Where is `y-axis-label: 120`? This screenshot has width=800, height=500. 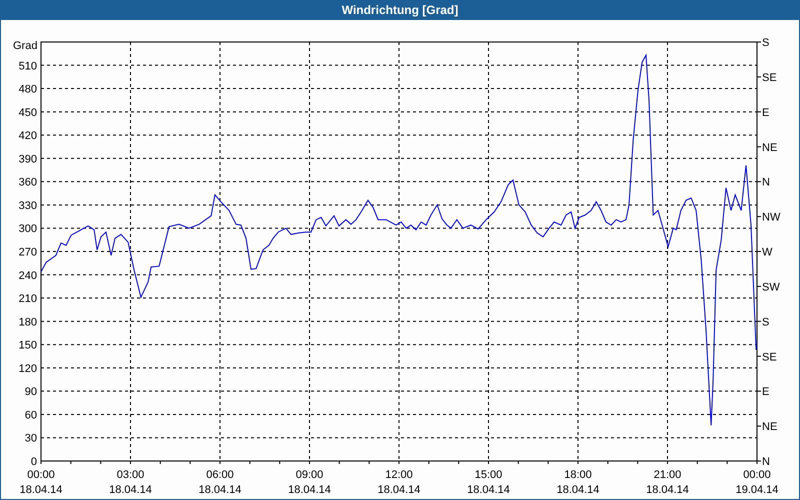 y-axis-label: 120 is located at coordinates (27, 368).